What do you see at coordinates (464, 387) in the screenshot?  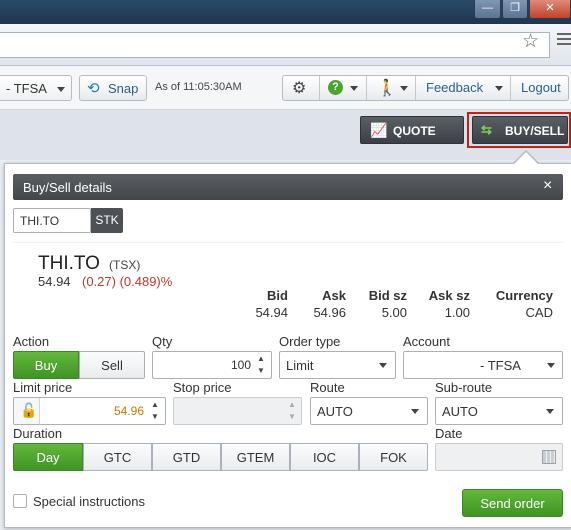 I see `subroute-label: Sub-route` at bounding box center [464, 387].